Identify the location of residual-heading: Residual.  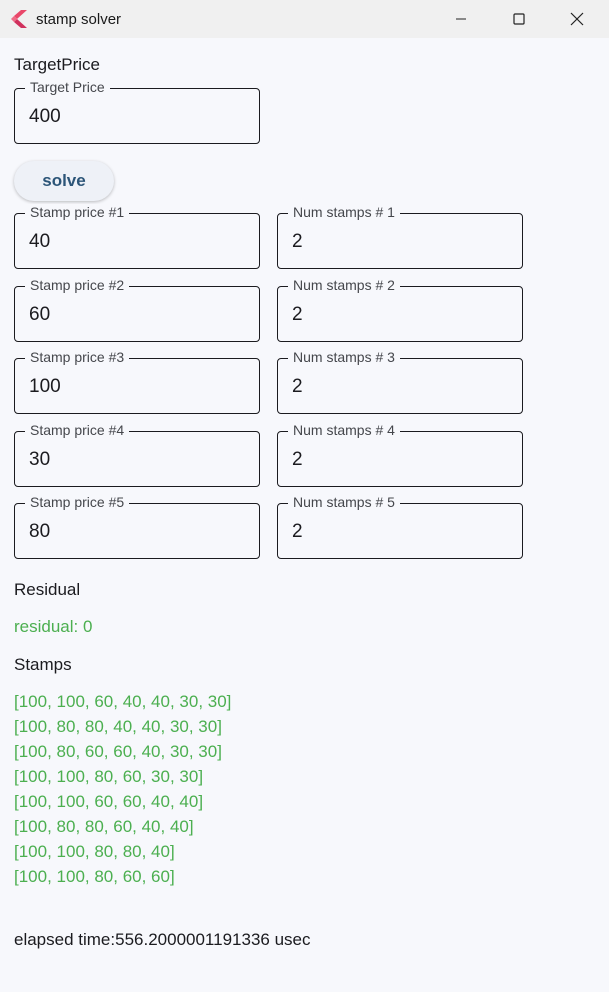
(47, 589).